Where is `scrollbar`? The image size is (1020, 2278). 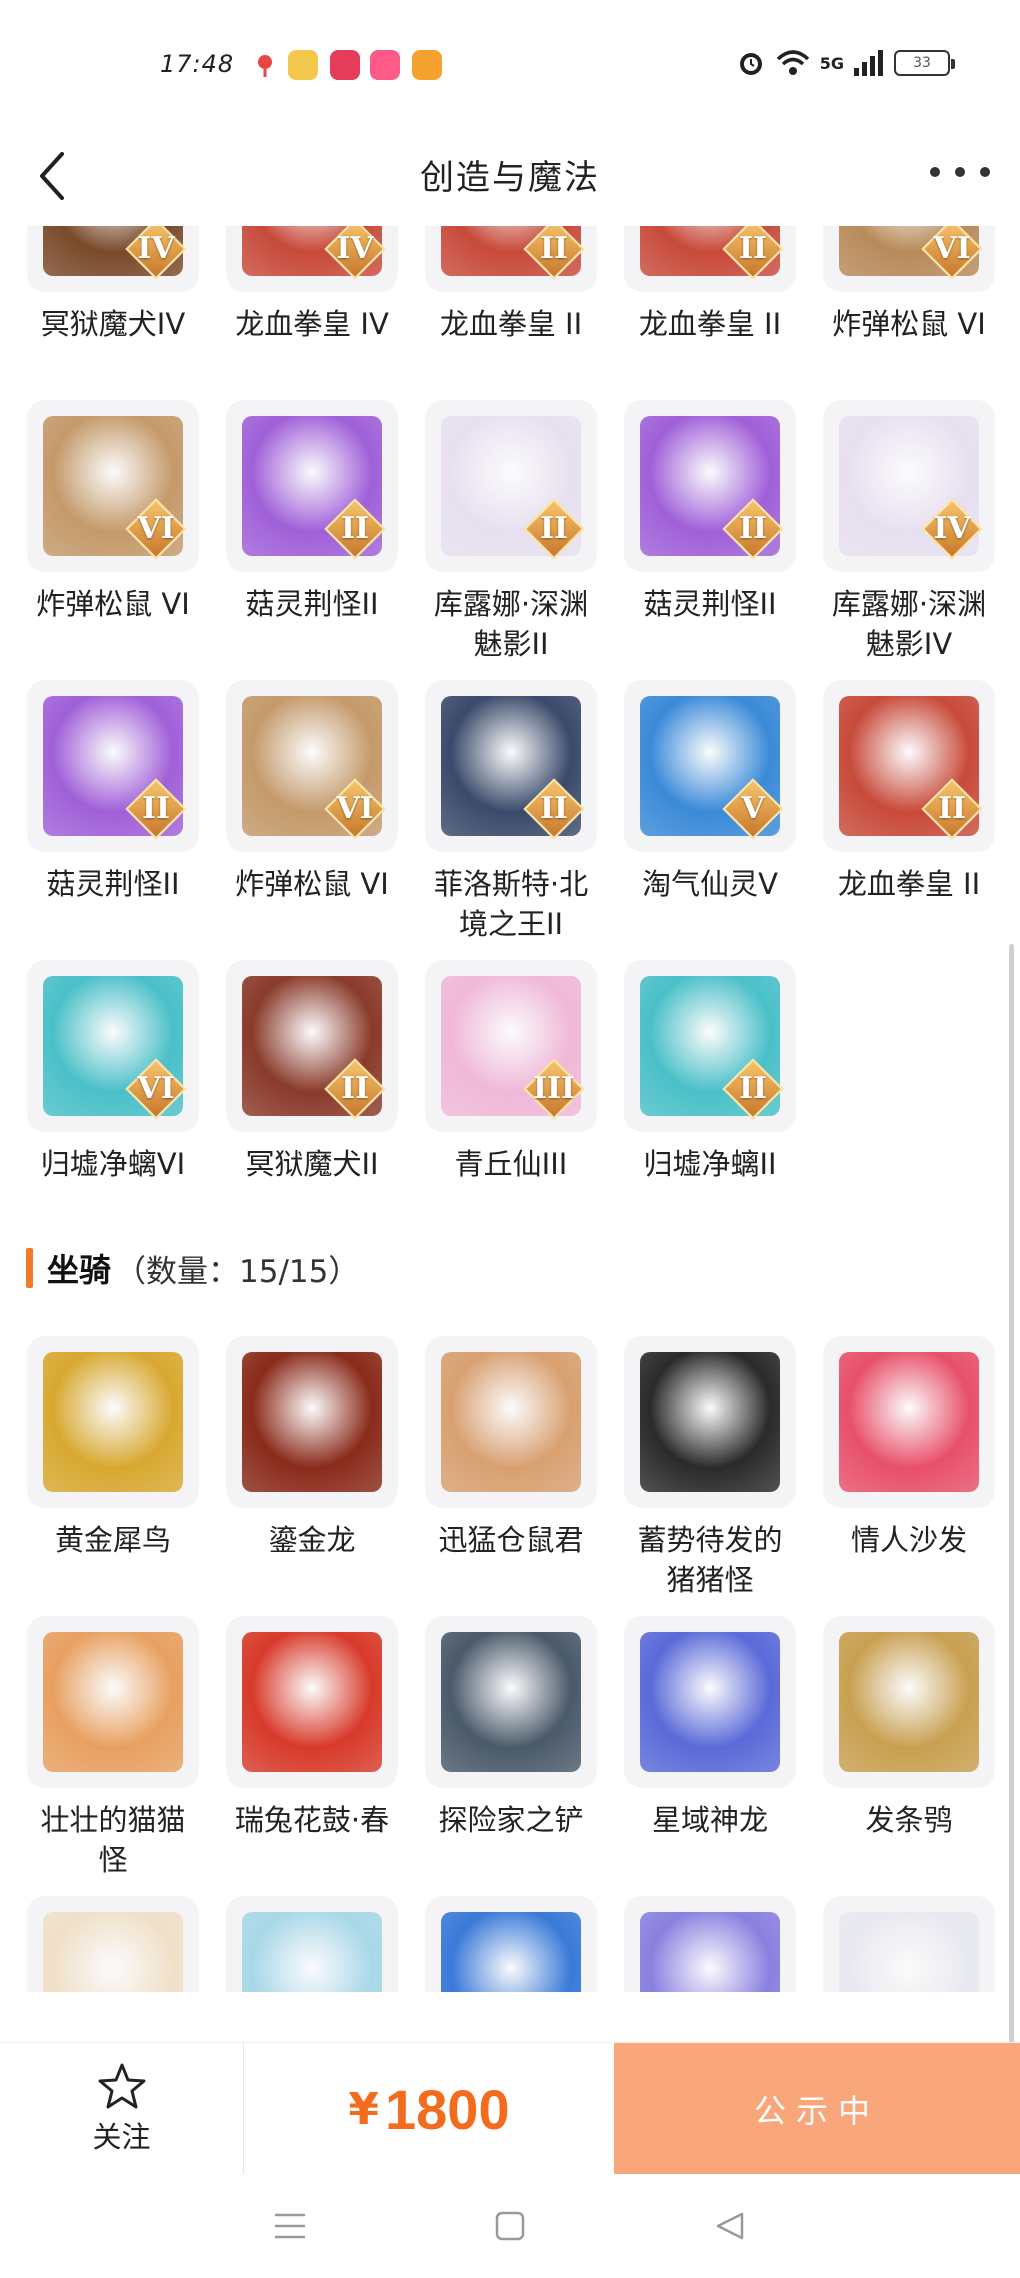
scrollbar is located at coordinates (1011, 1534).